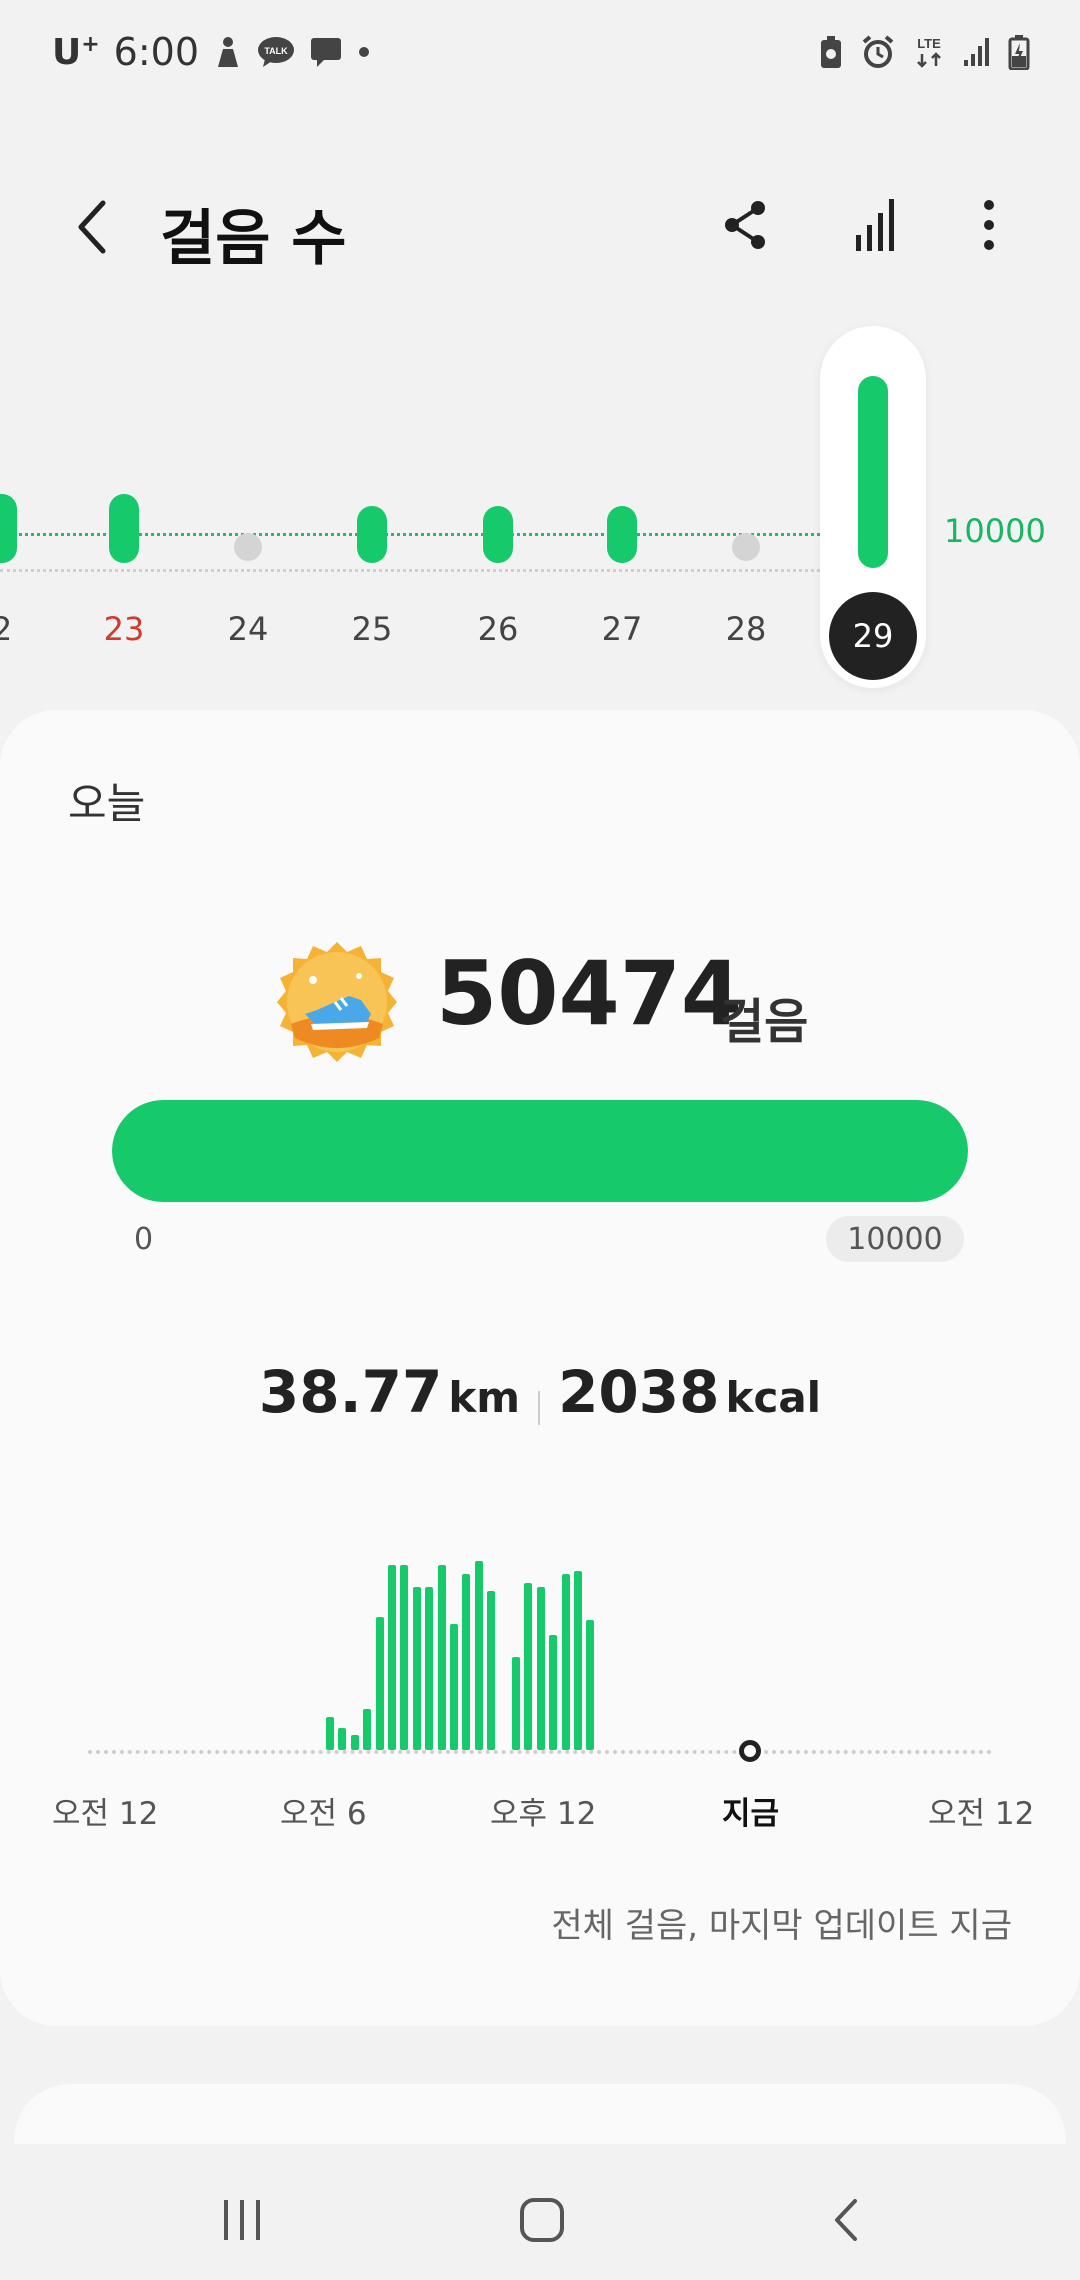 The image size is (1080, 2280). What do you see at coordinates (484, 1397) in the screenshot?
I see `distance-unit: km` at bounding box center [484, 1397].